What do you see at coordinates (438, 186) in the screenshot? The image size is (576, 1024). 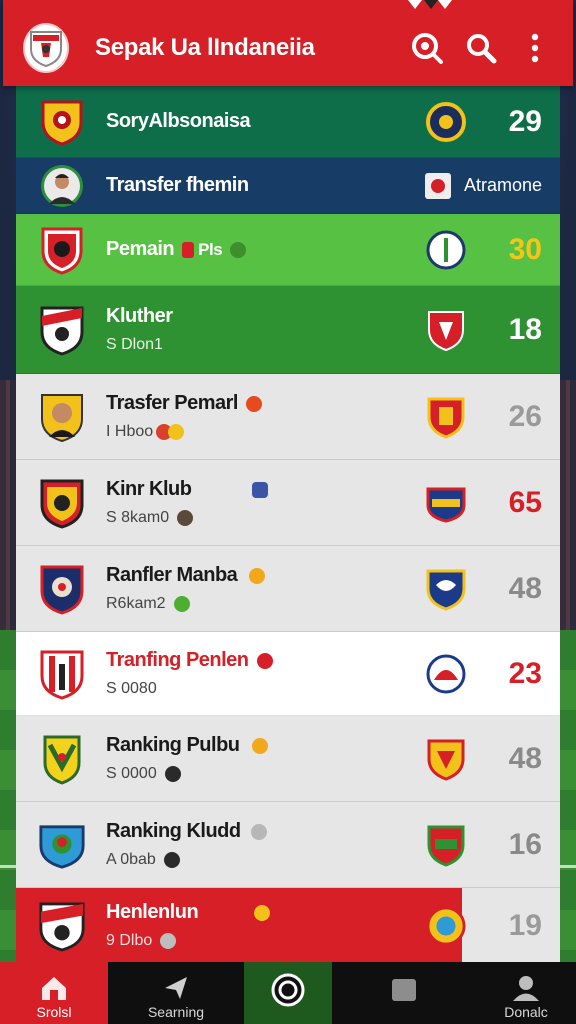 I see `transfer-badge-icon` at bounding box center [438, 186].